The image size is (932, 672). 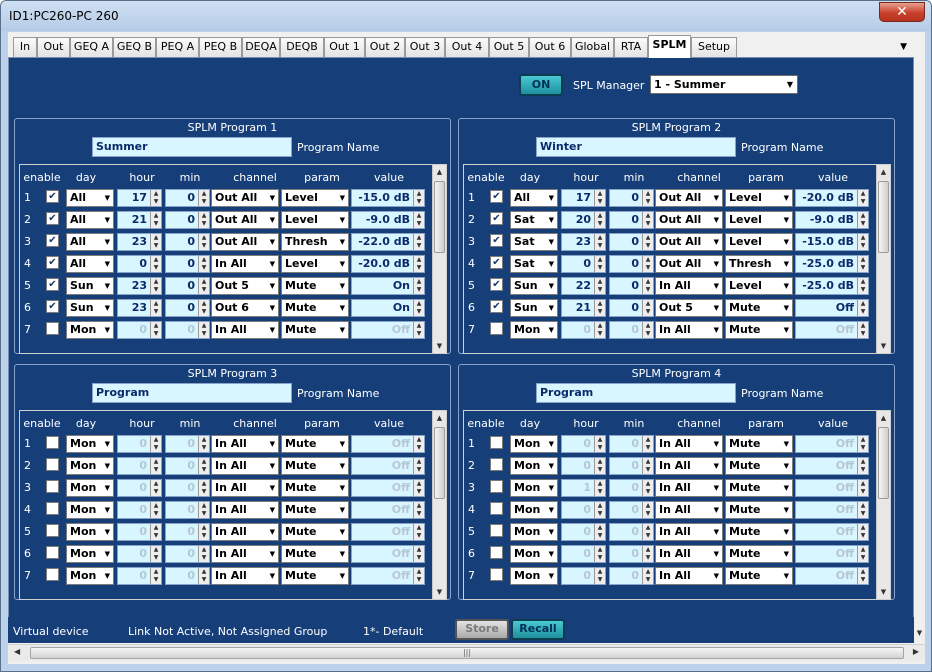 What do you see at coordinates (467, 653) in the screenshot?
I see `scroll-thumb: |||` at bounding box center [467, 653].